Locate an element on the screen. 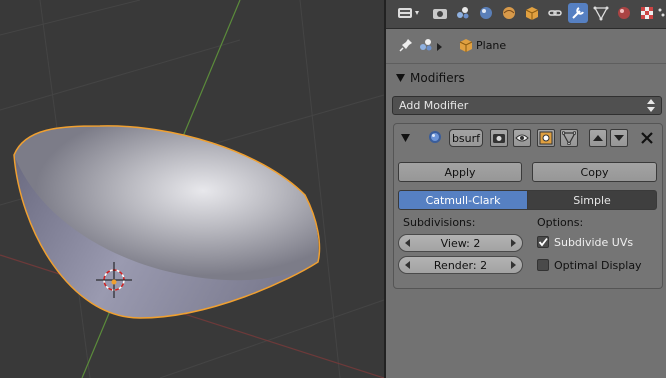 This screenshot has width=666, height=378. properties-toolbar is located at coordinates (526, 14).